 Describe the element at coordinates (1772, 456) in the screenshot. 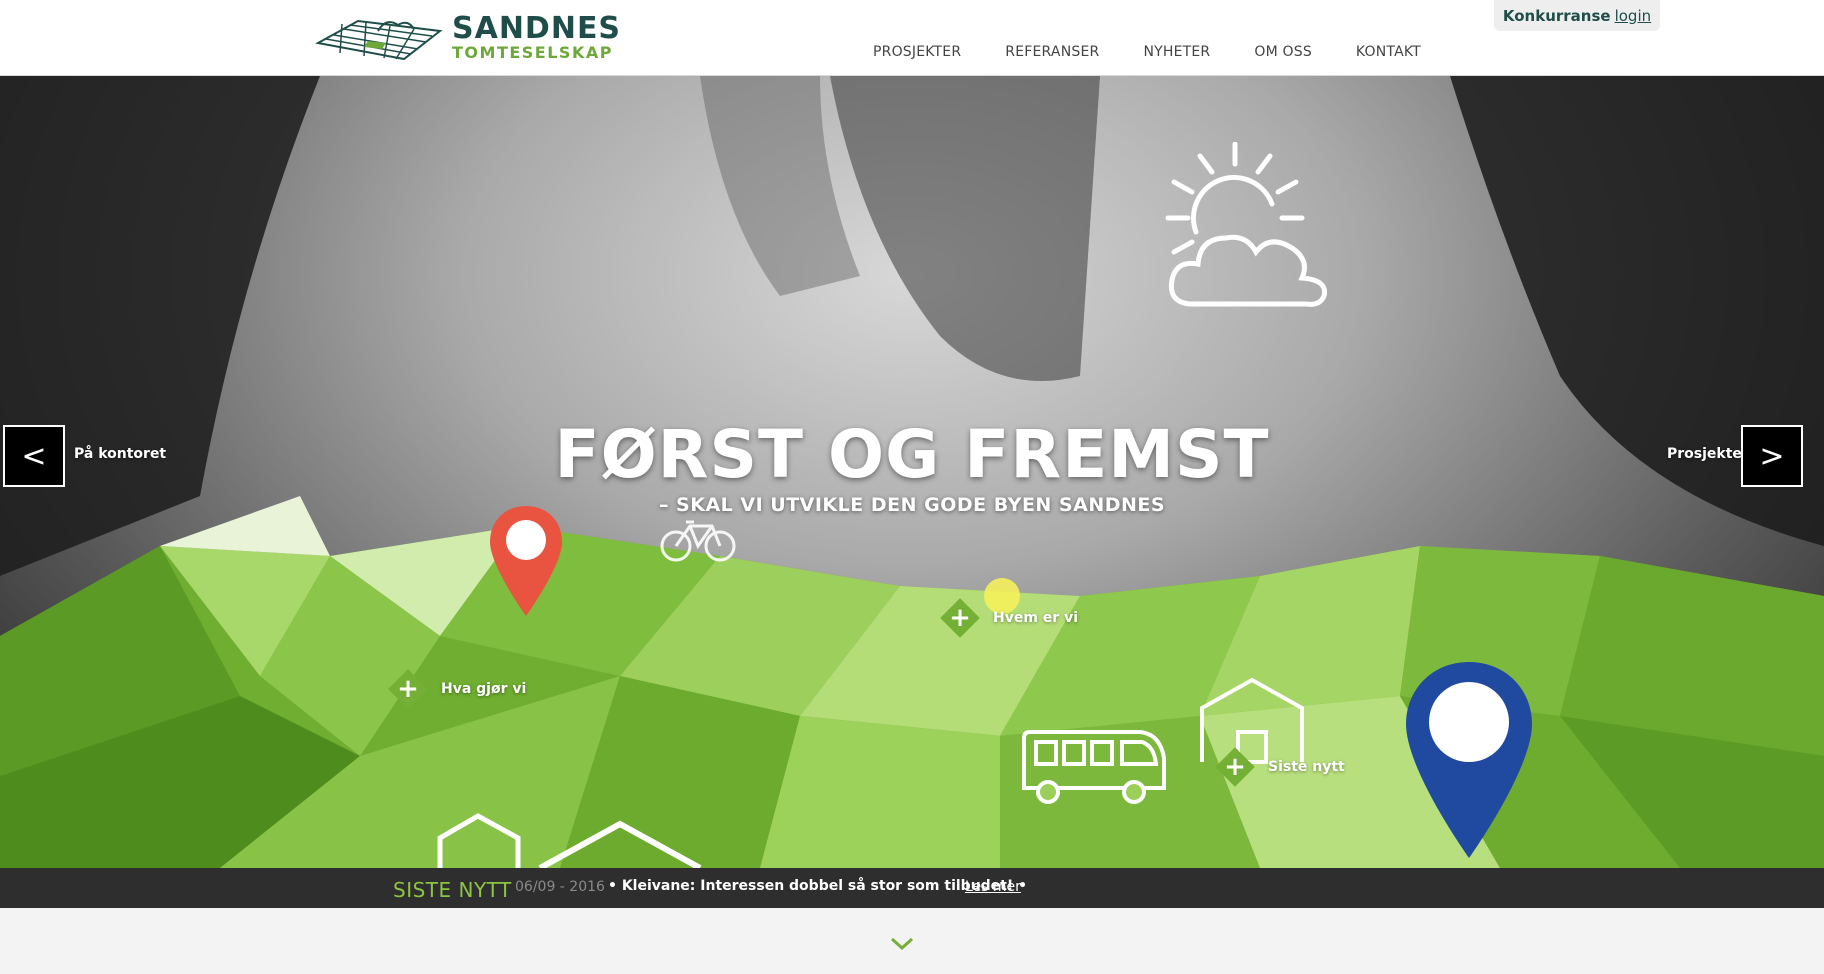

I see `next-slide-button: >` at that location.